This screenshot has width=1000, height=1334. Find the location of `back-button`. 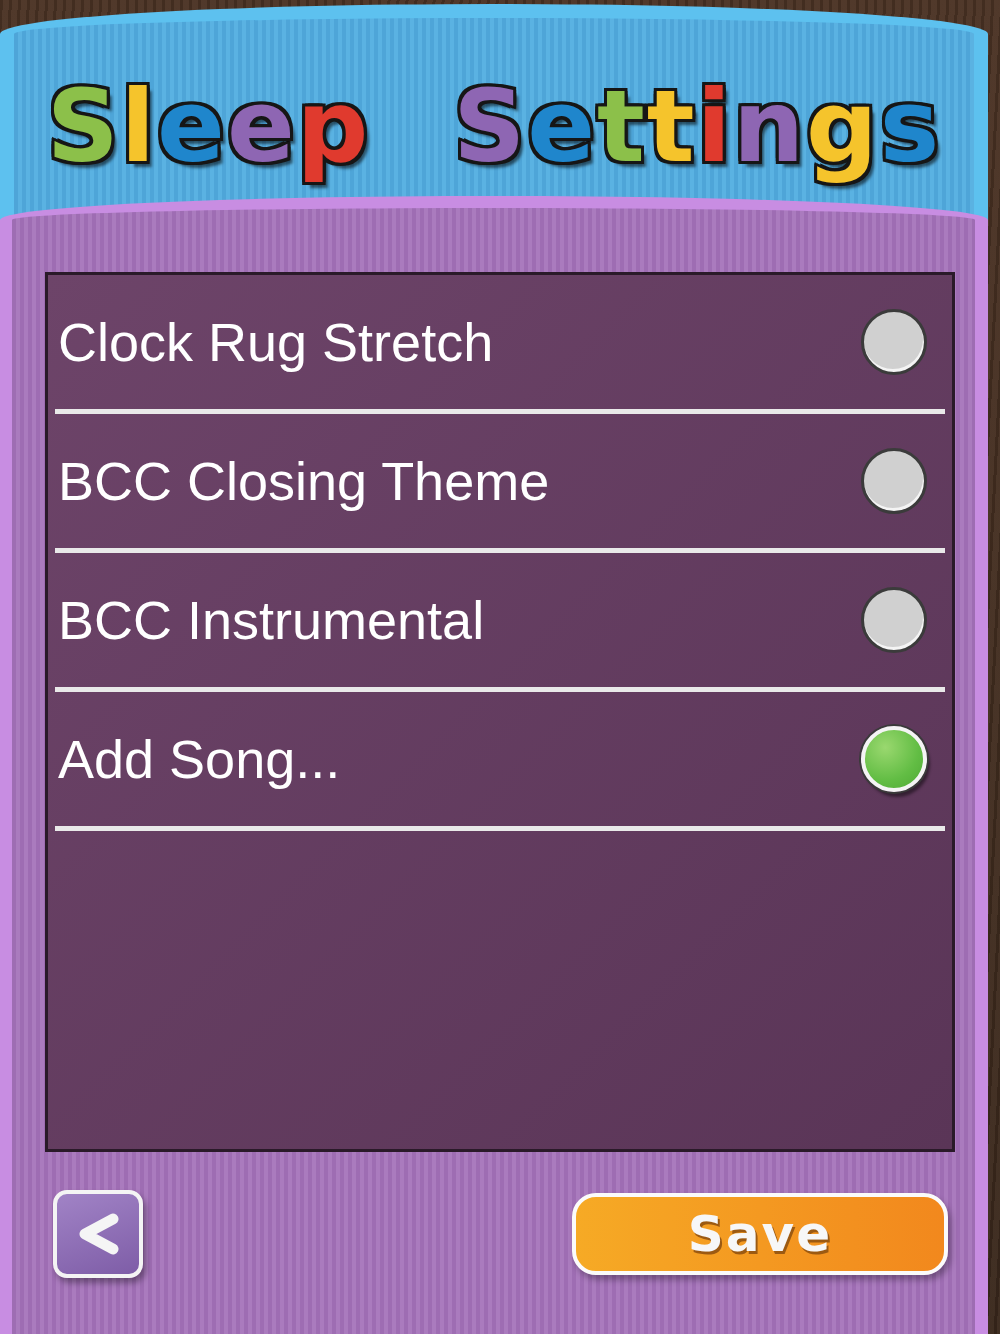

back-button is located at coordinates (98, 1234).